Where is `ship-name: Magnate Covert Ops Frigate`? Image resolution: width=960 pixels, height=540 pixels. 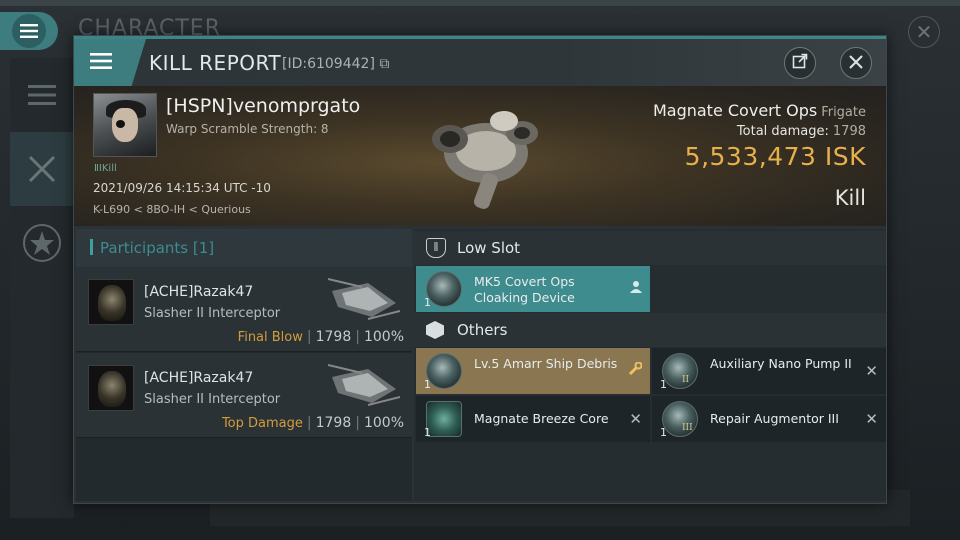 ship-name: Magnate Covert Ops Frigate is located at coordinates (759, 110).